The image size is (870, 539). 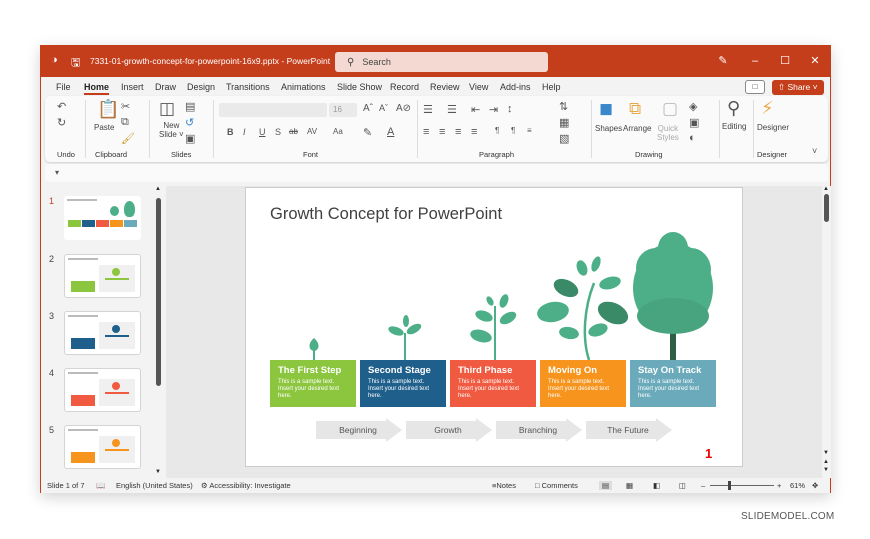 I want to click on layout-icon: ▤, so click(x=190, y=106).